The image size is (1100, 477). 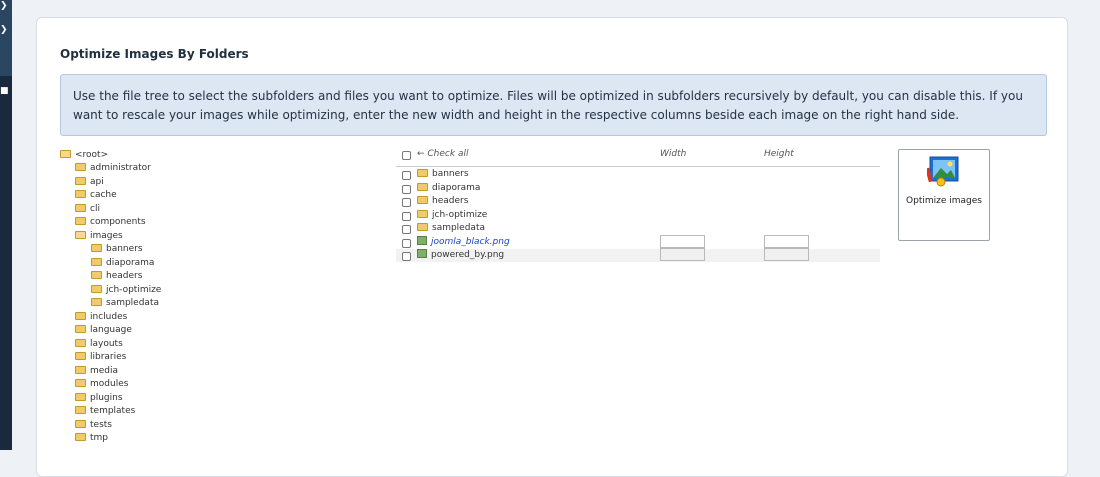 I want to click on tree-root: <root>, so click(x=84, y=155).